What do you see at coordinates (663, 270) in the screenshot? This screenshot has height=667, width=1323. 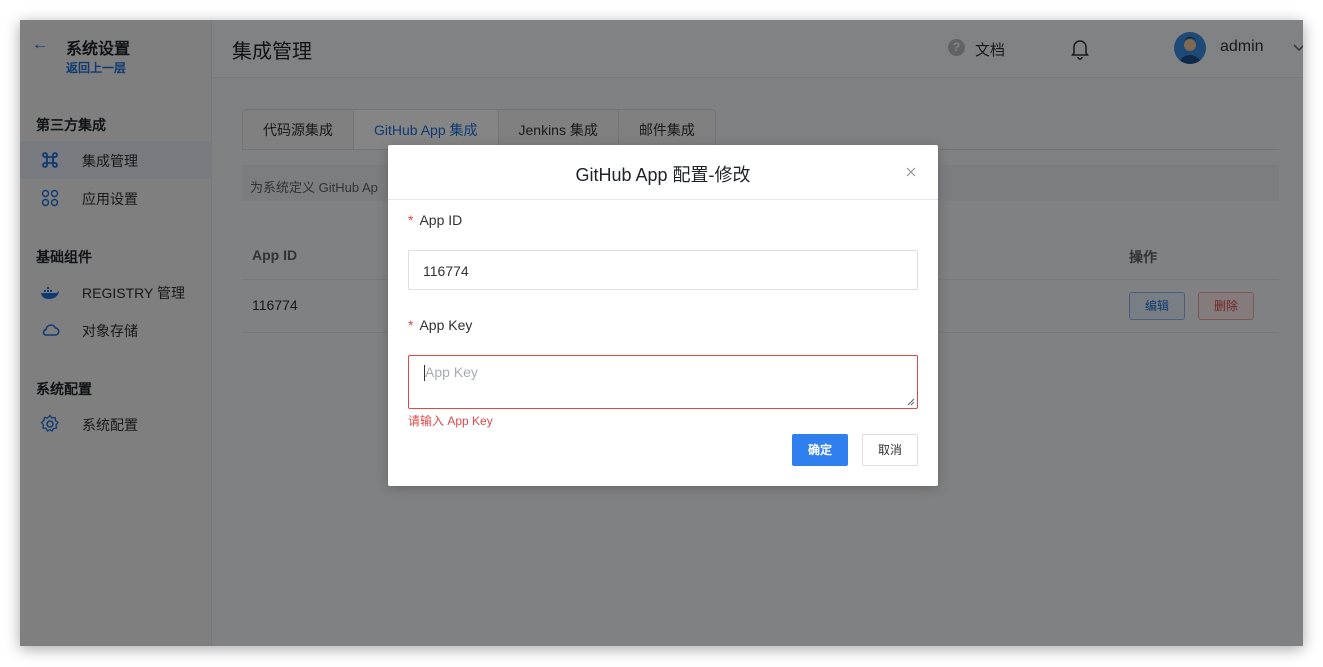 I see `app-id-input: 116774` at bounding box center [663, 270].